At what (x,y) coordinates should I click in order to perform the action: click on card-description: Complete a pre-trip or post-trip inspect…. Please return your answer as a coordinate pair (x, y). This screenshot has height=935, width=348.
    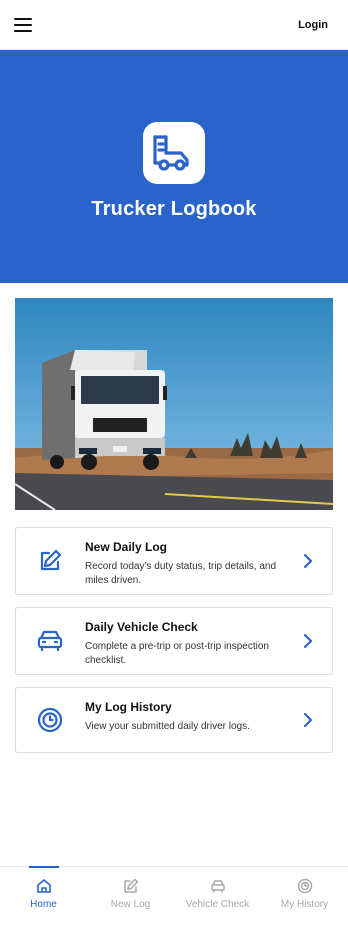
    Looking at the image, I should click on (177, 653).